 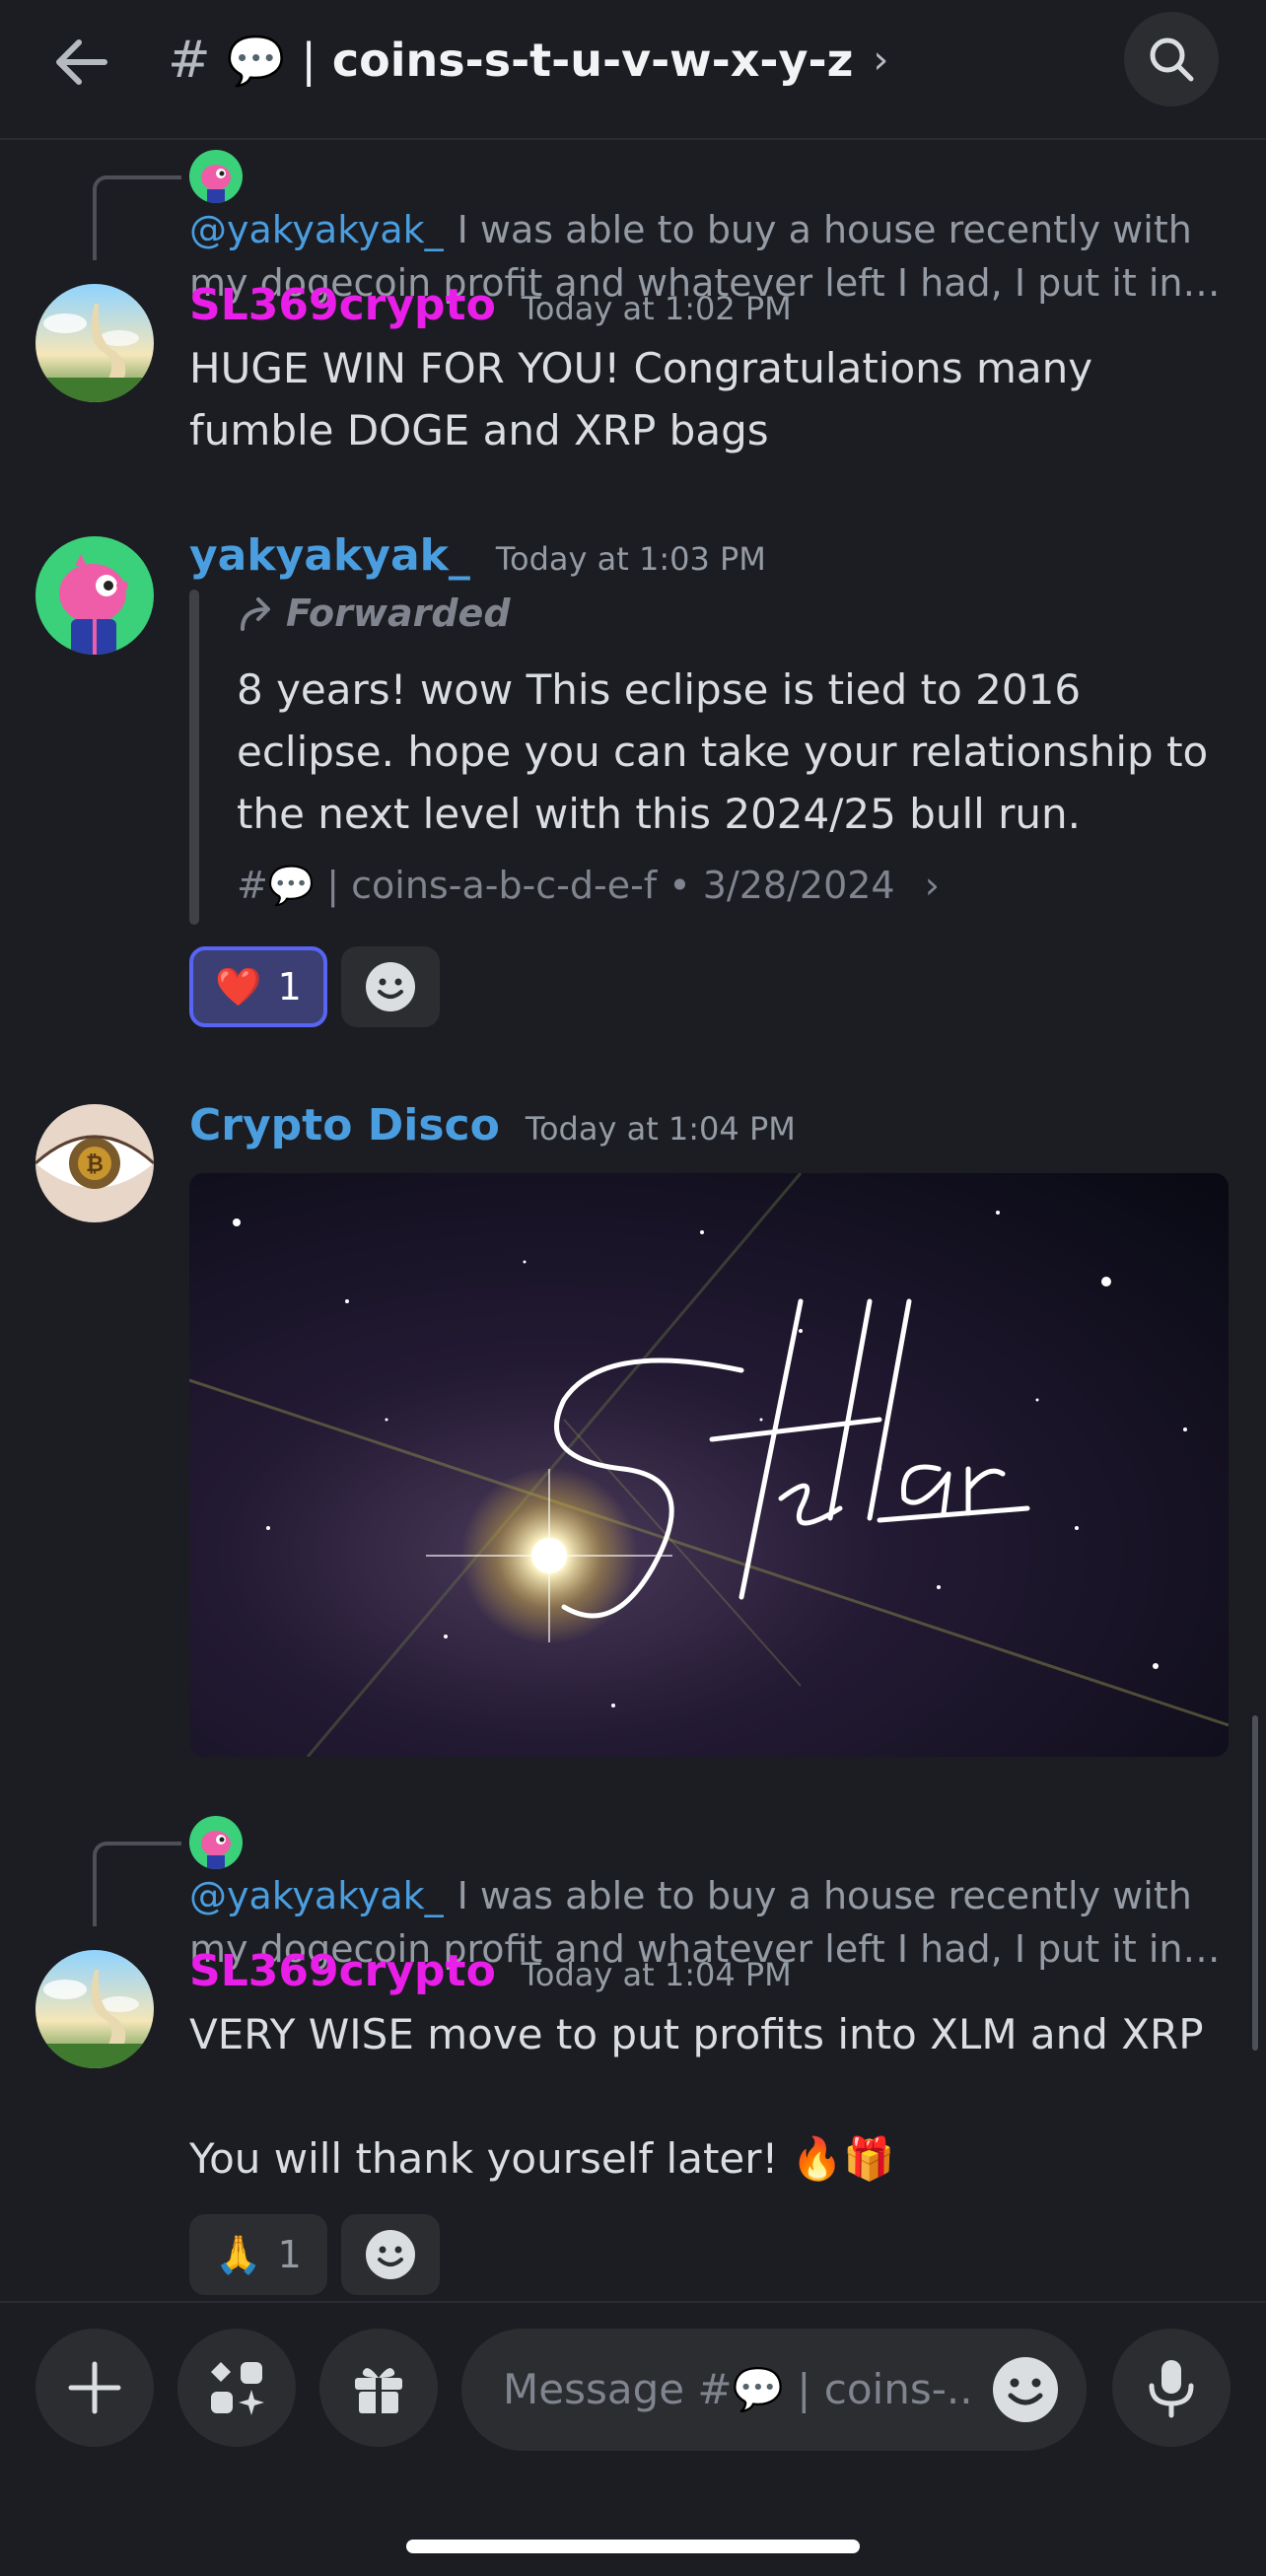 I want to click on add-attachment-button, so click(x=94, y=2388).